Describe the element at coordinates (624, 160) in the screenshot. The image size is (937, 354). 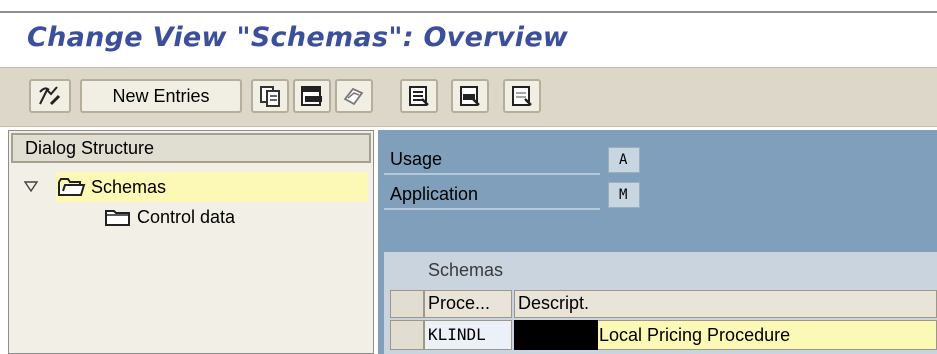
I see `usage-value: A` at that location.